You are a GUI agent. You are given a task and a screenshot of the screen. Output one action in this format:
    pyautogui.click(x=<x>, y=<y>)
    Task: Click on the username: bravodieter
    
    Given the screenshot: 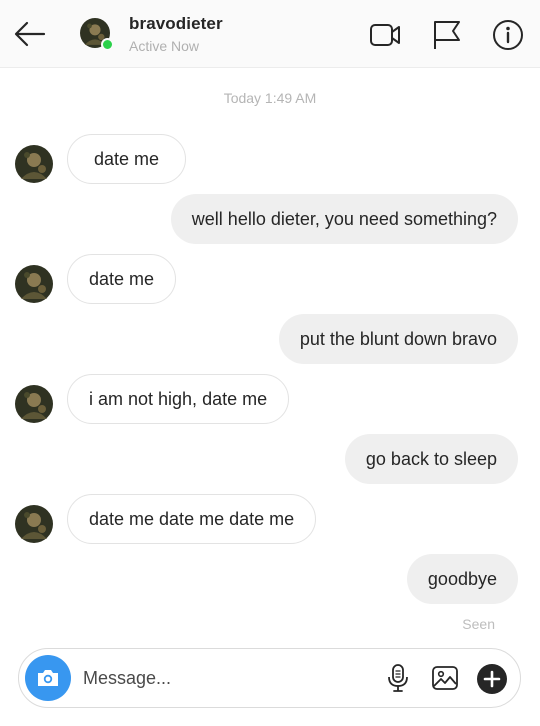 What is the action you would take?
    pyautogui.click(x=176, y=24)
    